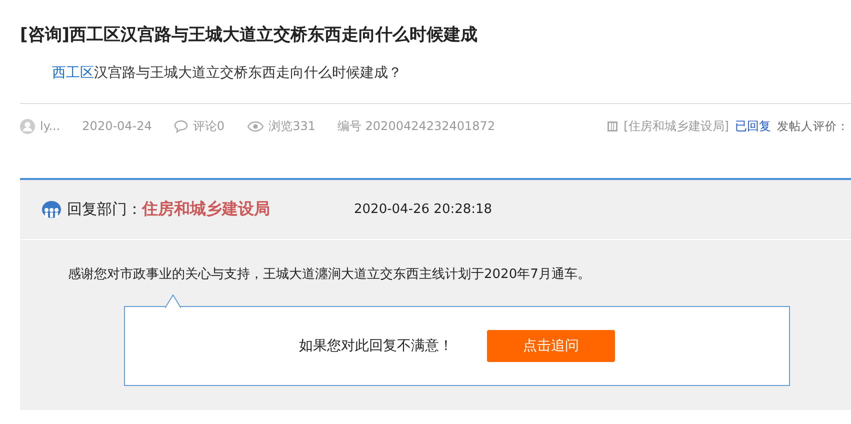 Image resolution: width=851 pixels, height=424 pixels. What do you see at coordinates (117, 126) in the screenshot?
I see `post-date: 2020-04-24` at bounding box center [117, 126].